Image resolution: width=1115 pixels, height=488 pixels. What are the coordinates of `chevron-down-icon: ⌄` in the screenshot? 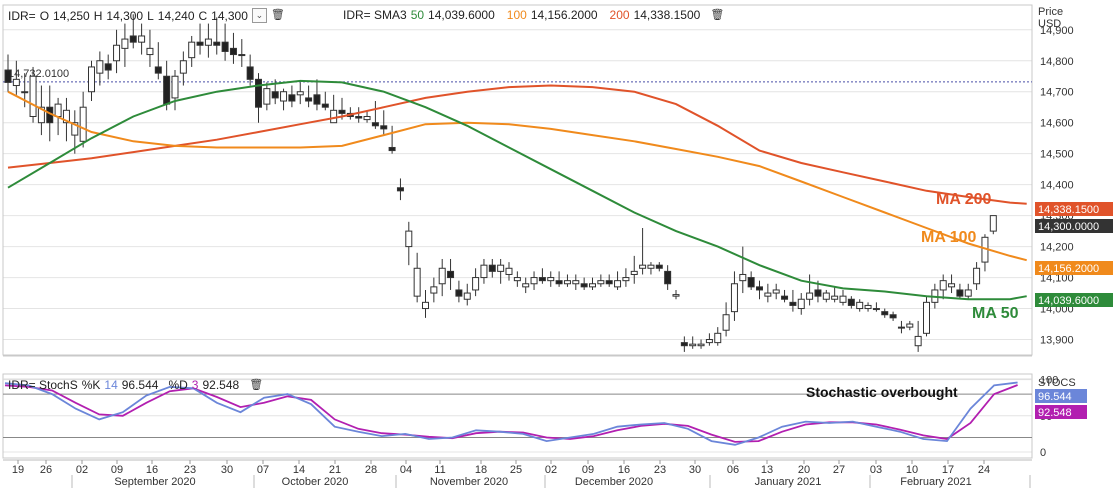 It's located at (259, 15).